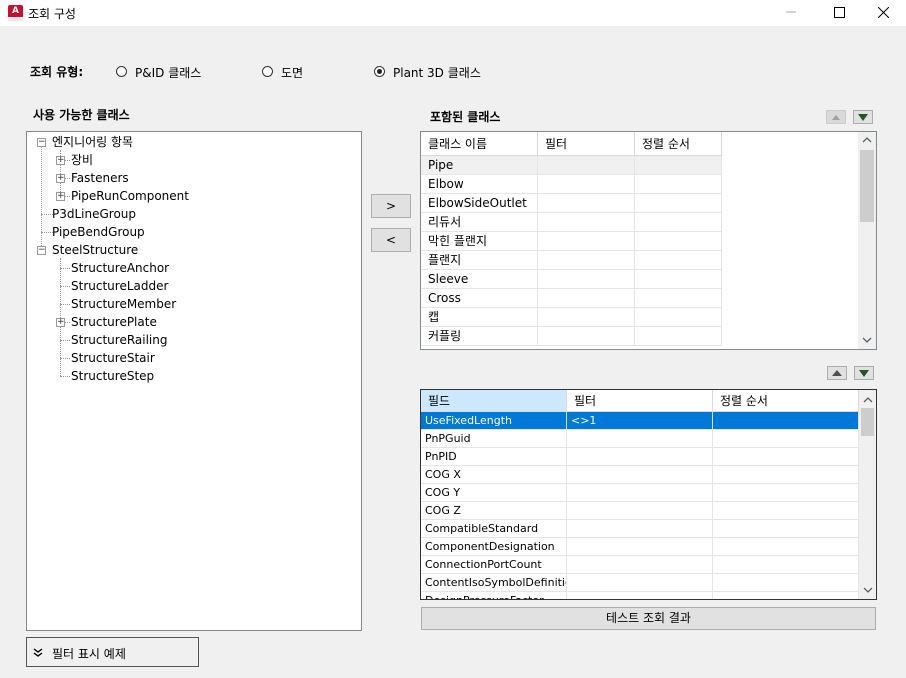  Describe the element at coordinates (494, 475) in the screenshot. I see `field-name-cell: COG X` at that location.